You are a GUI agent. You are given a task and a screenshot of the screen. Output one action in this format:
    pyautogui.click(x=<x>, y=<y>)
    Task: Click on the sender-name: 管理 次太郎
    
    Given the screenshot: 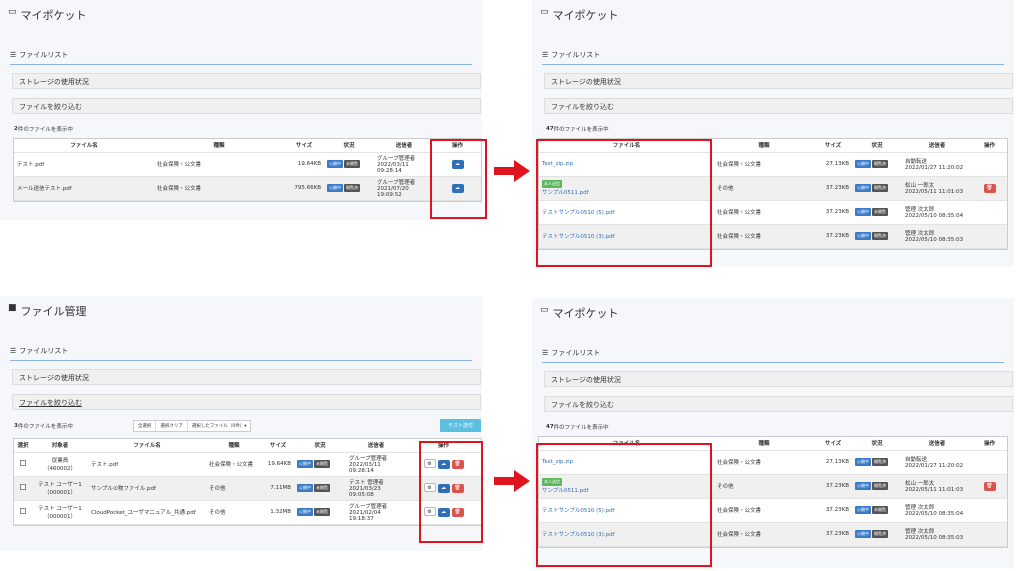 What is the action you would take?
    pyautogui.click(x=920, y=210)
    